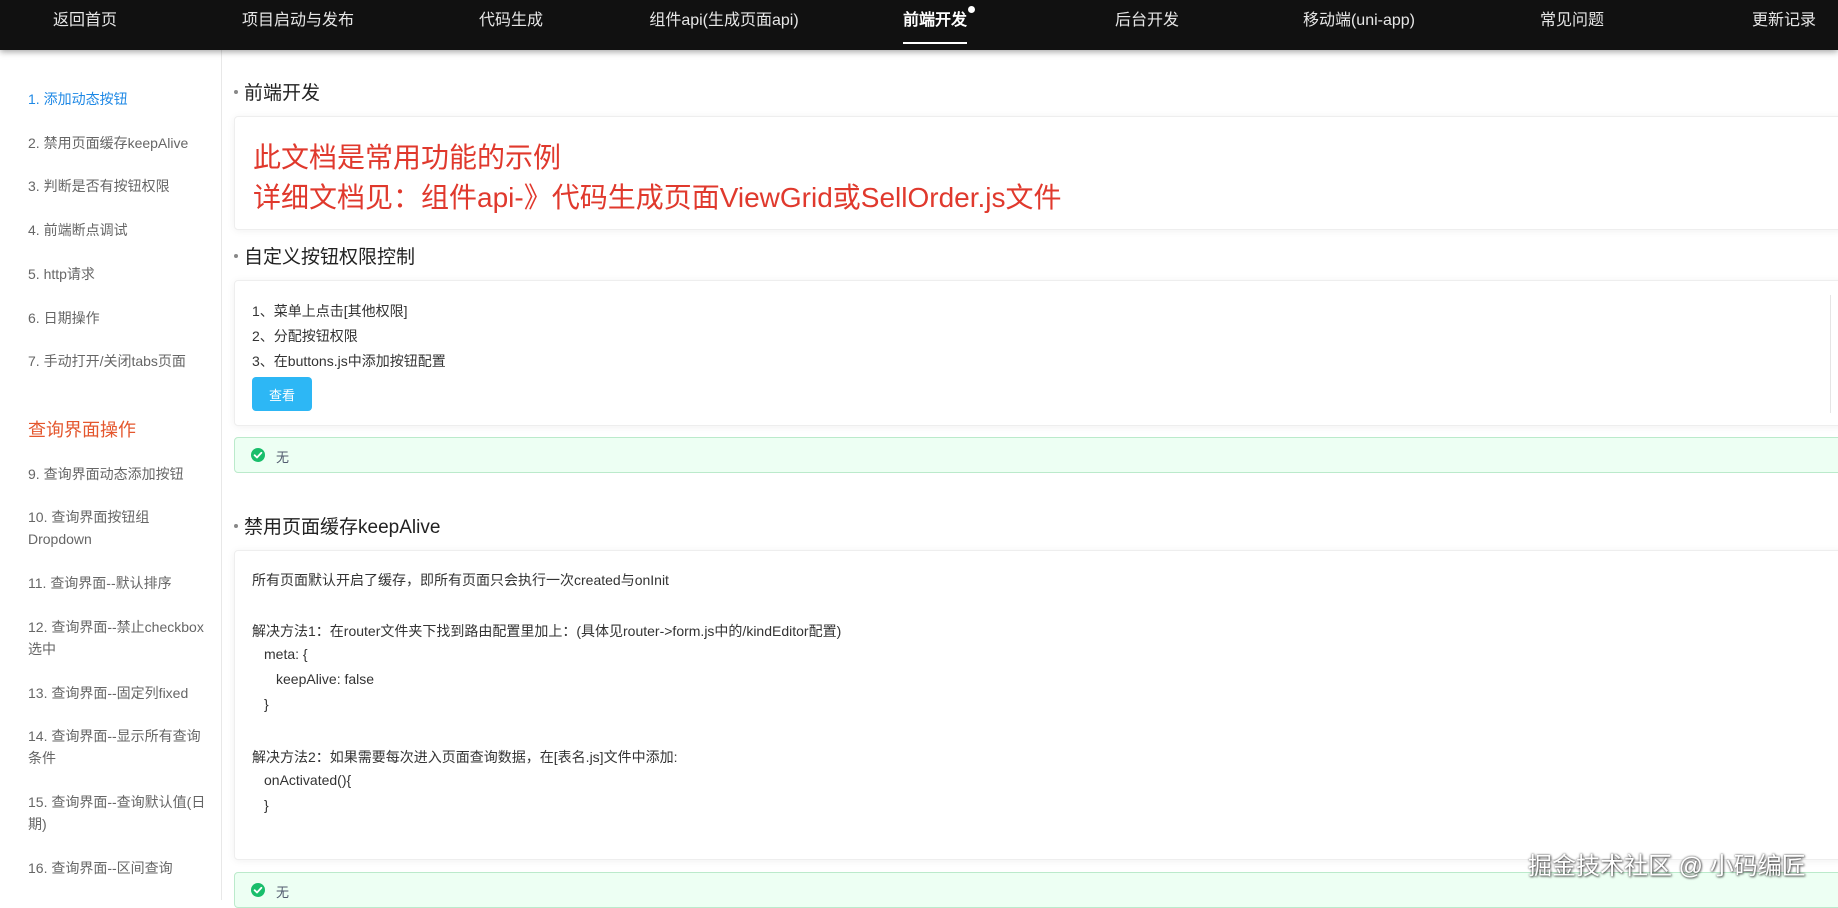 This screenshot has height=908, width=1838. Describe the element at coordinates (118, 99) in the screenshot. I see `sidebar-item-add-dynamic-button: 1. 添加动态按钮` at that location.